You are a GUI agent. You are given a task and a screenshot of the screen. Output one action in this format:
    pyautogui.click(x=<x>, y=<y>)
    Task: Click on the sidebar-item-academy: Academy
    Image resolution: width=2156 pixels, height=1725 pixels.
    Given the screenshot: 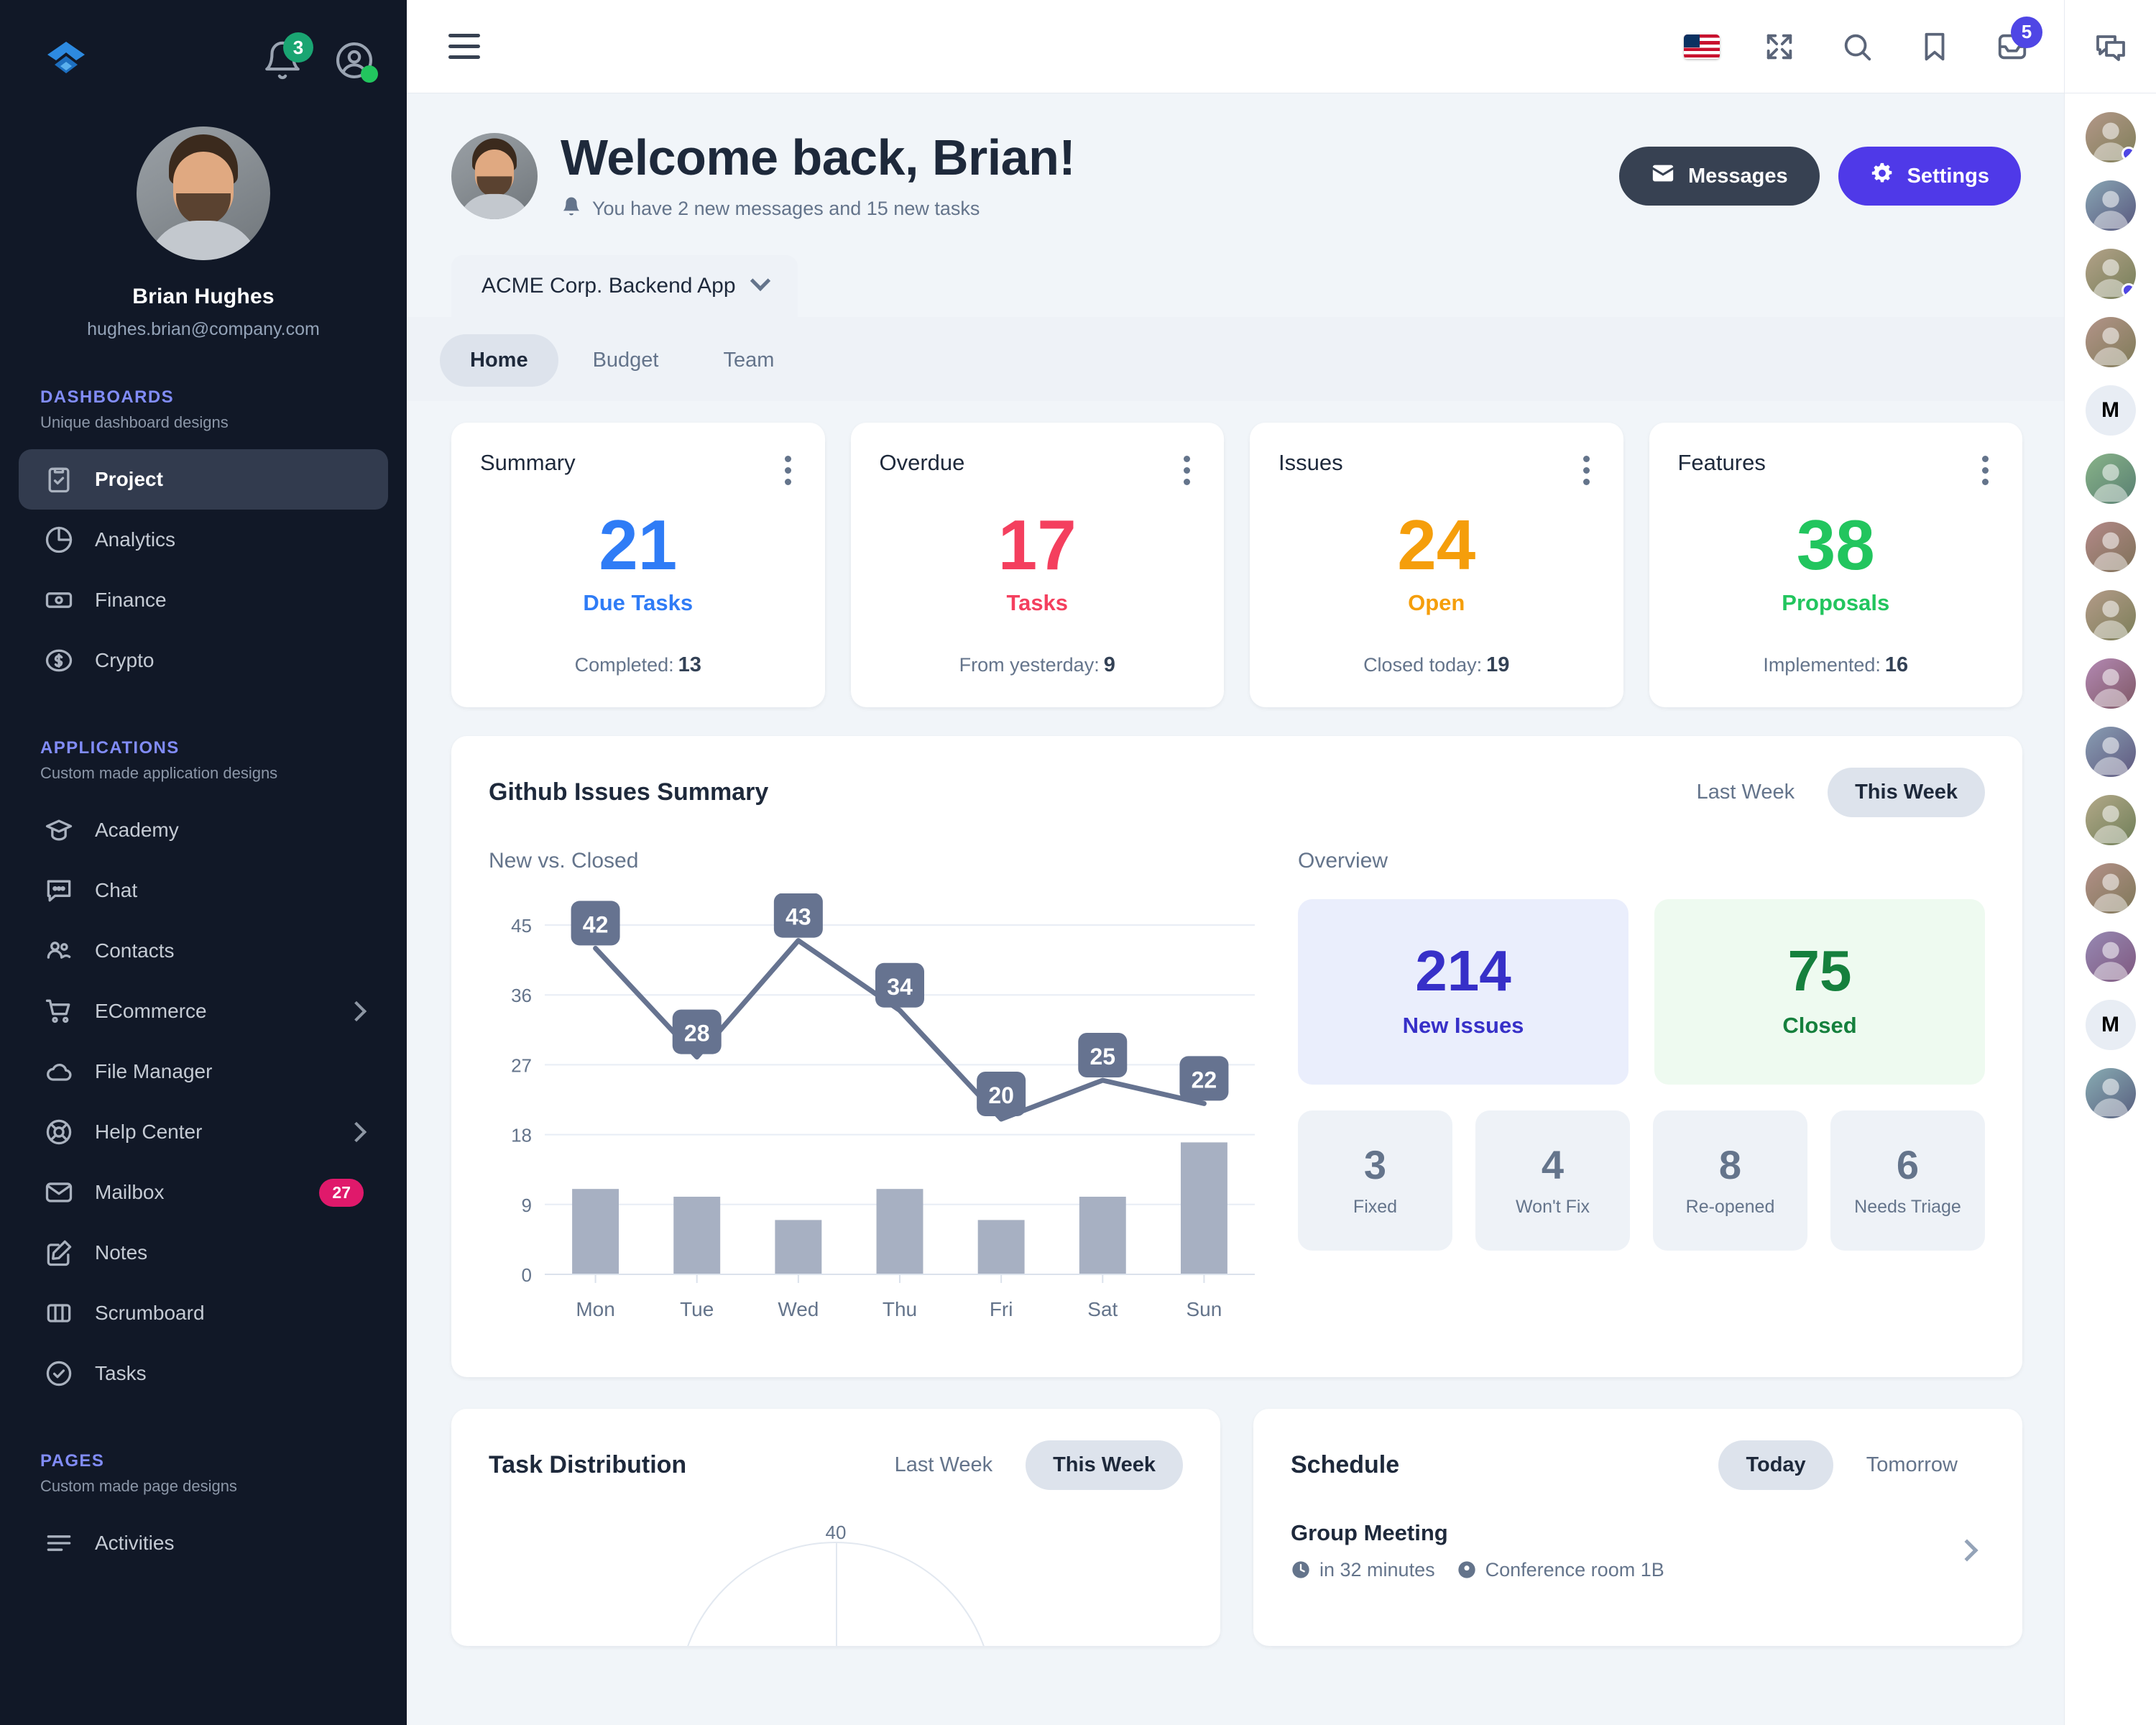 What is the action you would take?
    pyautogui.click(x=204, y=830)
    